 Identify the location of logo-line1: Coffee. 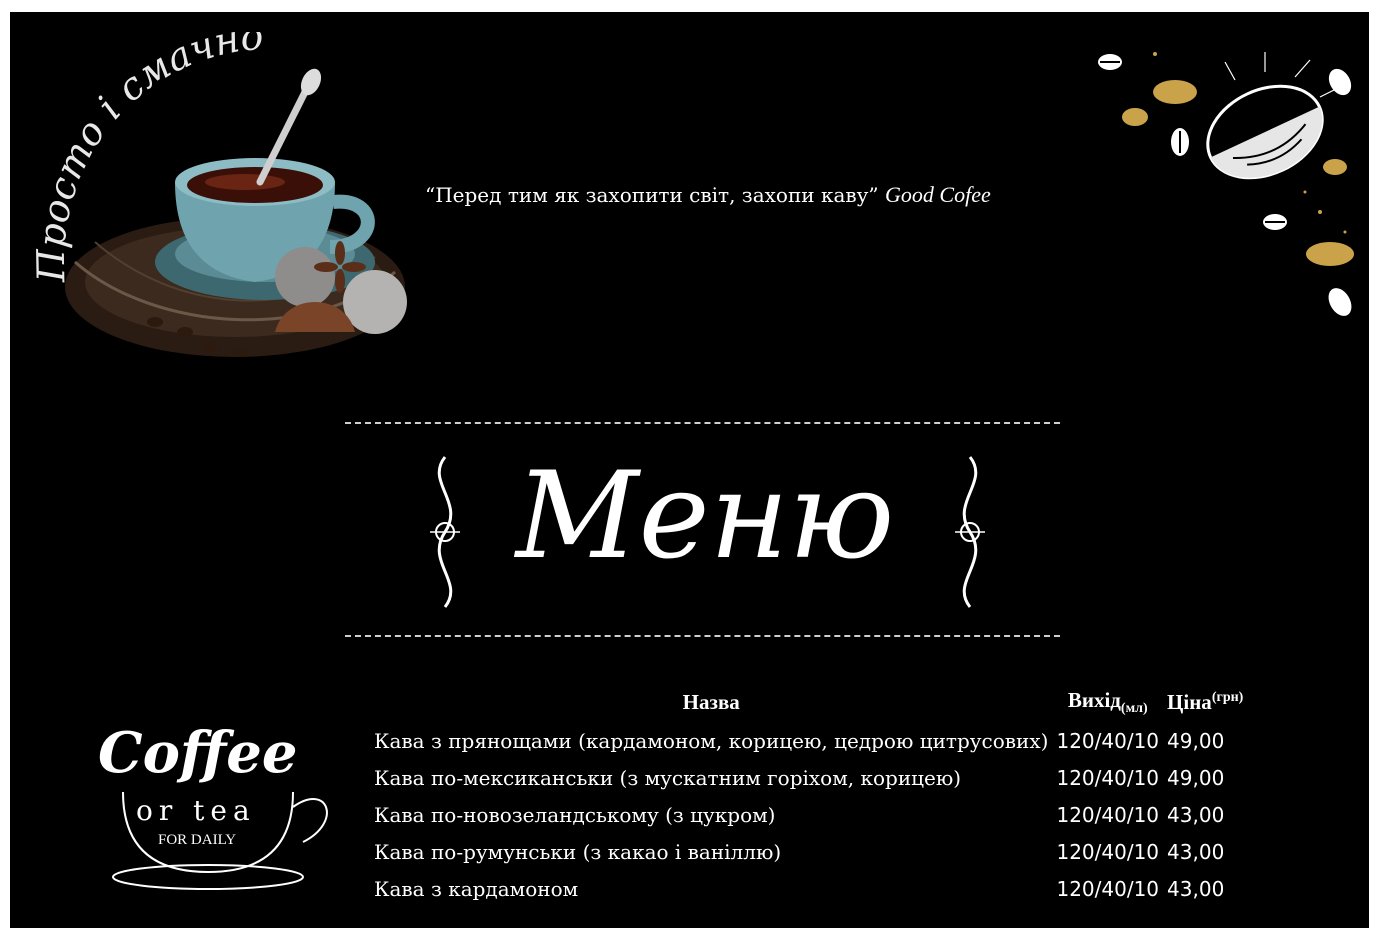
(198, 753).